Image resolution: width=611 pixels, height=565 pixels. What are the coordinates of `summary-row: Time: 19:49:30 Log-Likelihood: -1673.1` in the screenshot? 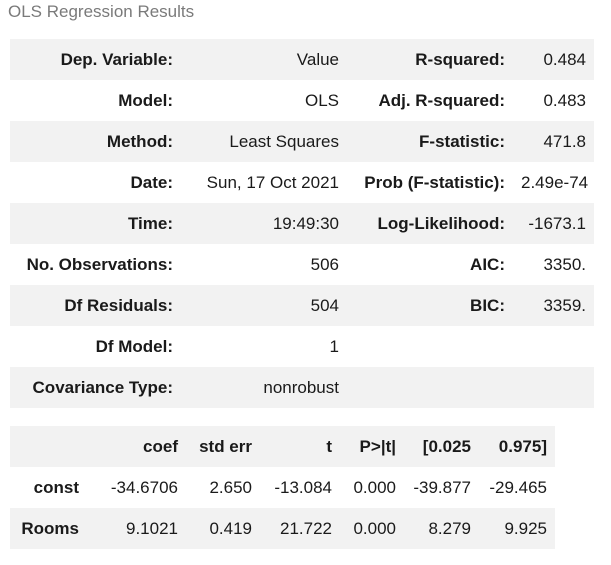 It's located at (302, 223).